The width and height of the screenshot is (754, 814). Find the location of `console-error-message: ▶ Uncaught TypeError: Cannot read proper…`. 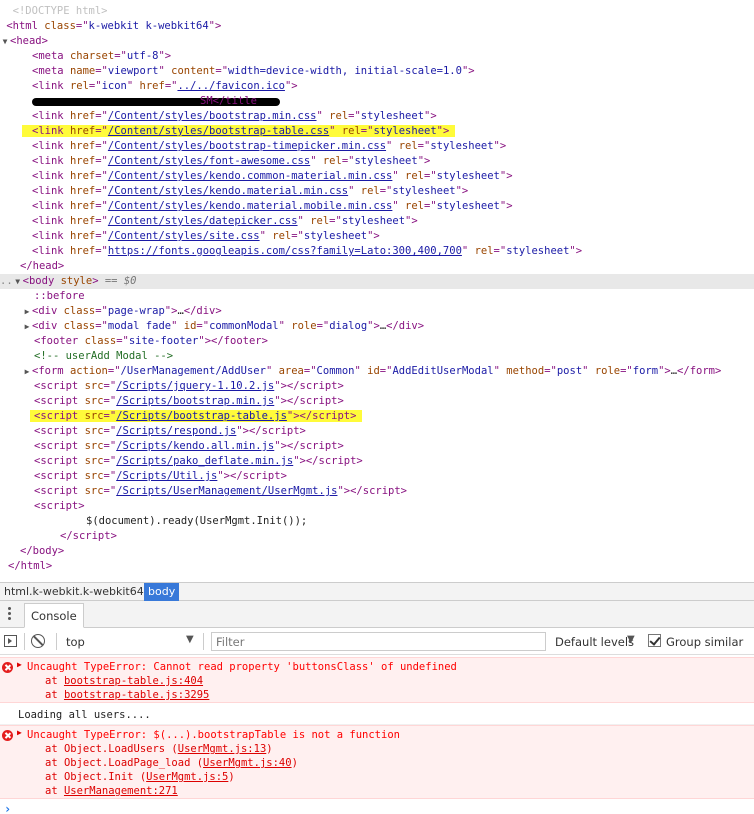

console-error-message: ▶ Uncaught TypeError: Cannot read proper… is located at coordinates (377, 680).